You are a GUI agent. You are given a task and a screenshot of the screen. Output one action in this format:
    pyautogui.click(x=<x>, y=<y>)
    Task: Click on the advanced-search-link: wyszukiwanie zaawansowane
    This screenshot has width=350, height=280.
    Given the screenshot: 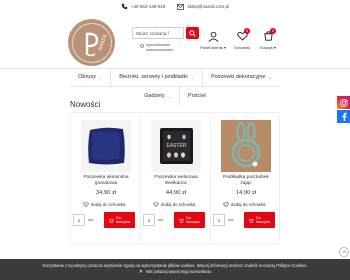 What is the action you would take?
    pyautogui.click(x=157, y=47)
    